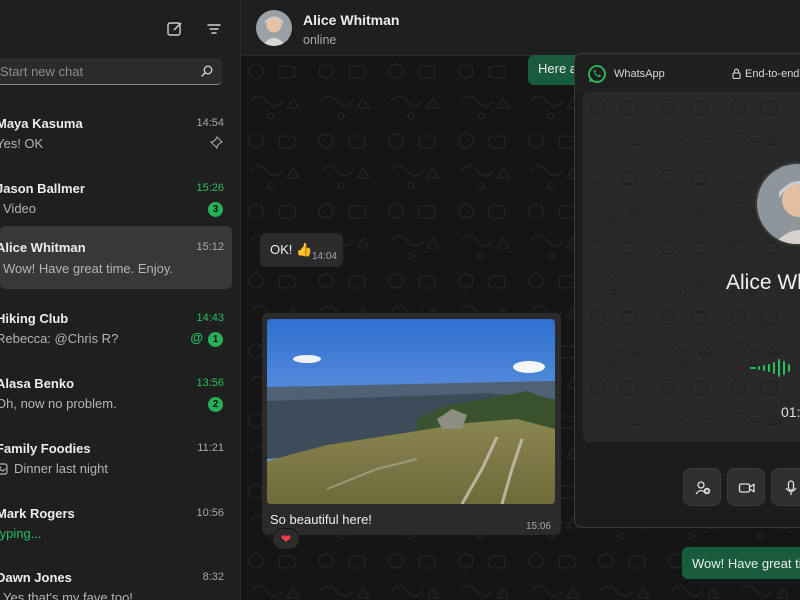 This screenshot has height=600, width=800. What do you see at coordinates (59, 338) in the screenshot?
I see `chat-preview: Rebecca: @Chris R?` at bounding box center [59, 338].